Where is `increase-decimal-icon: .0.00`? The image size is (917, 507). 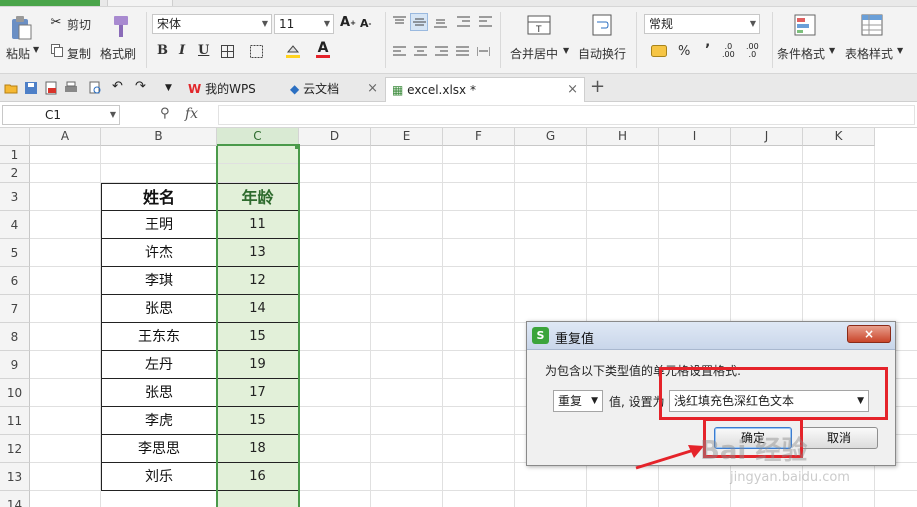 increase-decimal-icon: .0.00 is located at coordinates (728, 51).